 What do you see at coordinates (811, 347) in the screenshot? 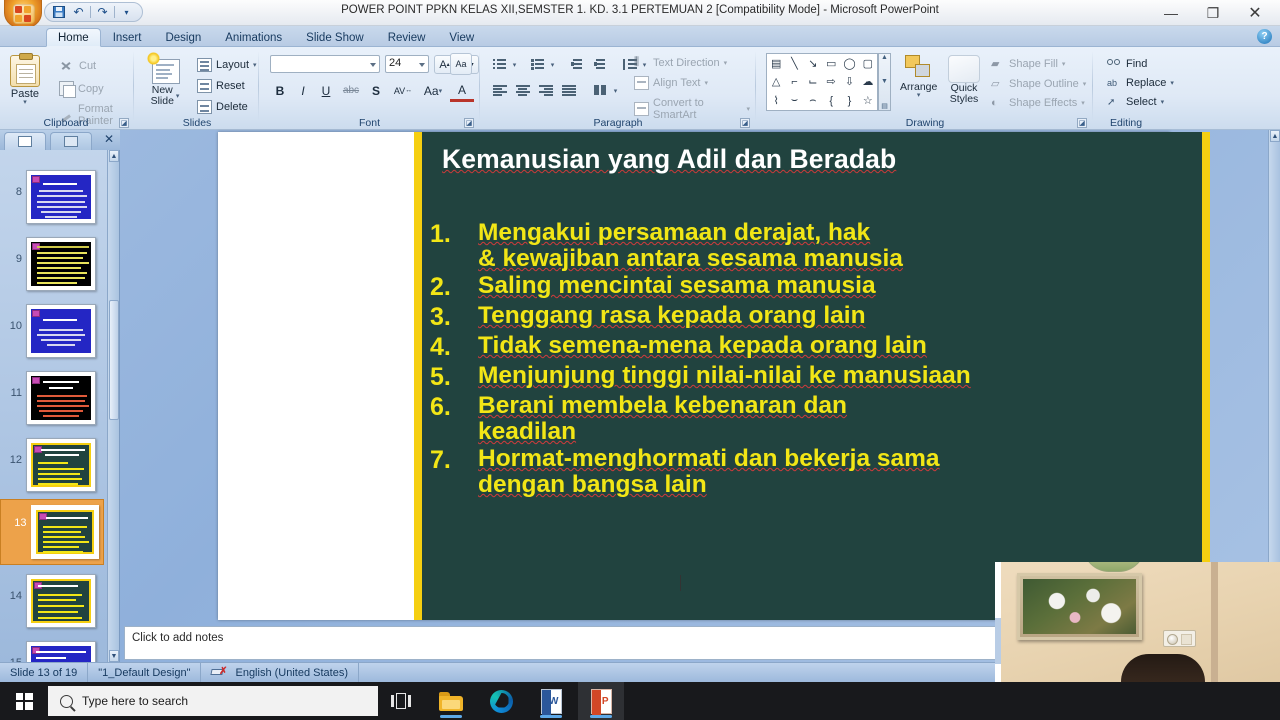
I see `list-item: 4. Tidak semena-mena kepada orang lain` at bounding box center [811, 347].